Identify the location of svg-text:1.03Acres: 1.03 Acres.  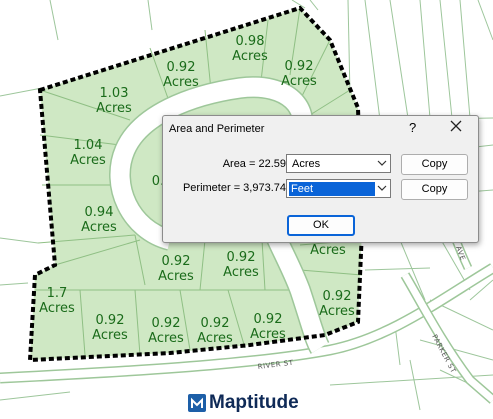
(114, 101).